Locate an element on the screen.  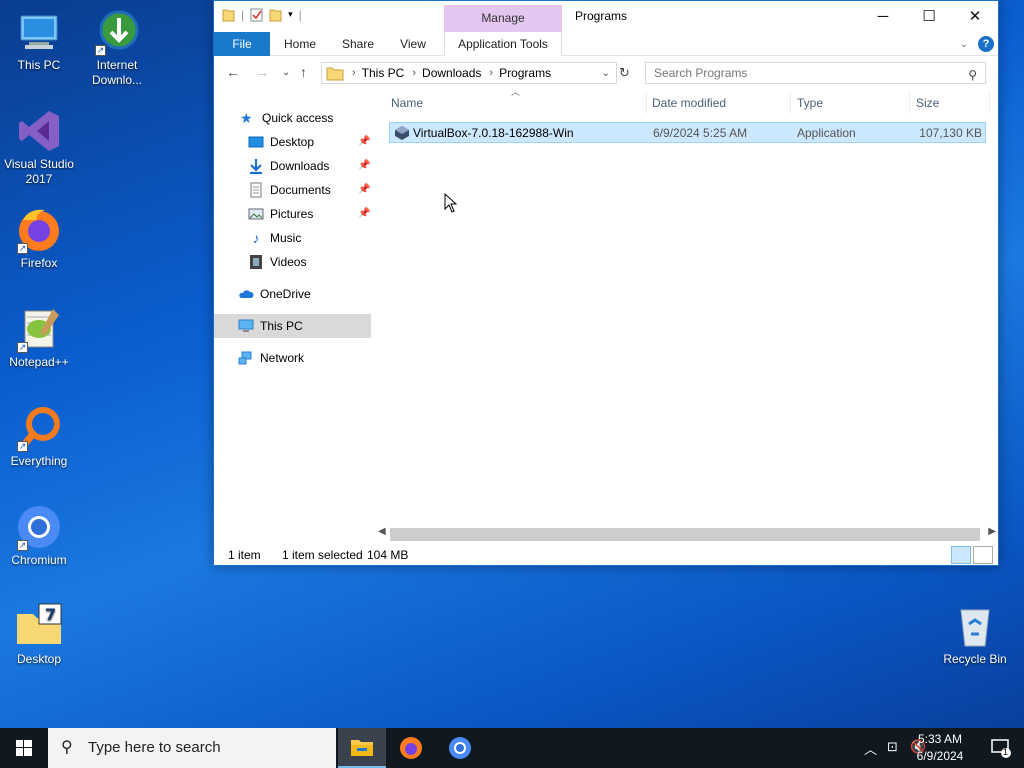
nav-label: Network is located at coordinates (282, 358).